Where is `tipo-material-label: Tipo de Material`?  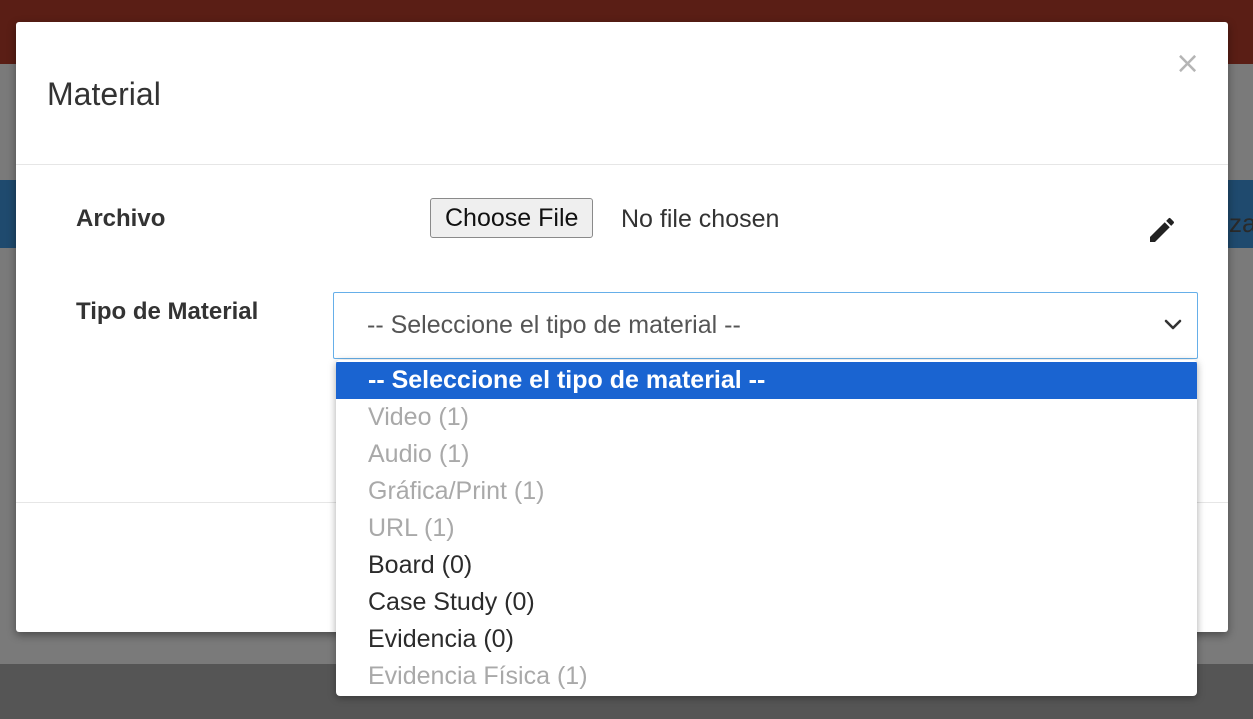
tipo-material-label: Tipo de Material is located at coordinates (167, 311).